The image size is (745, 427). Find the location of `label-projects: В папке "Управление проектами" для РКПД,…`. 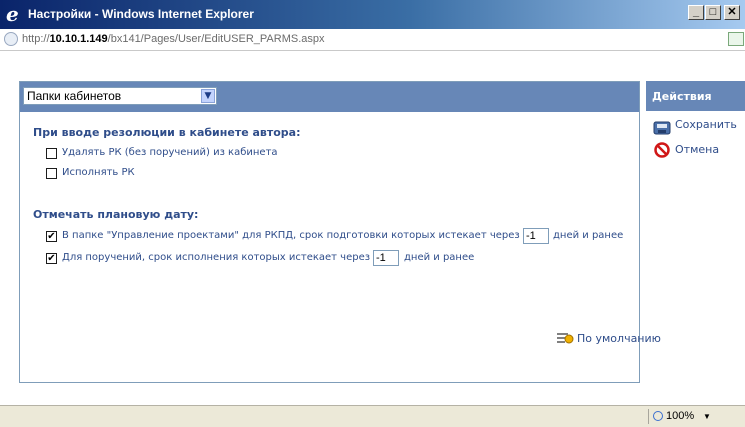

label-projects: В папке "Управление проектами" для РКПД,… is located at coordinates (291, 235).